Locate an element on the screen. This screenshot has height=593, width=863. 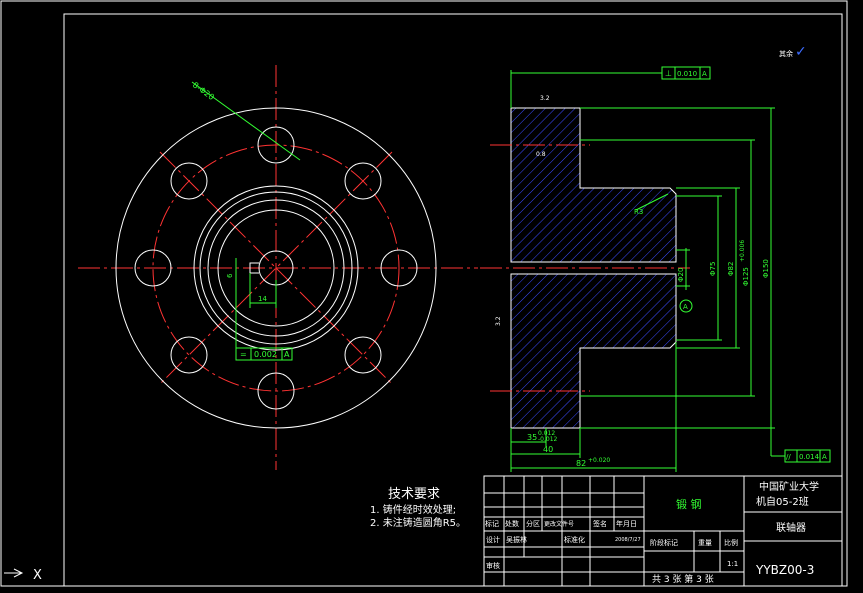
tb-h-mark: 标记 is located at coordinates (492, 523).